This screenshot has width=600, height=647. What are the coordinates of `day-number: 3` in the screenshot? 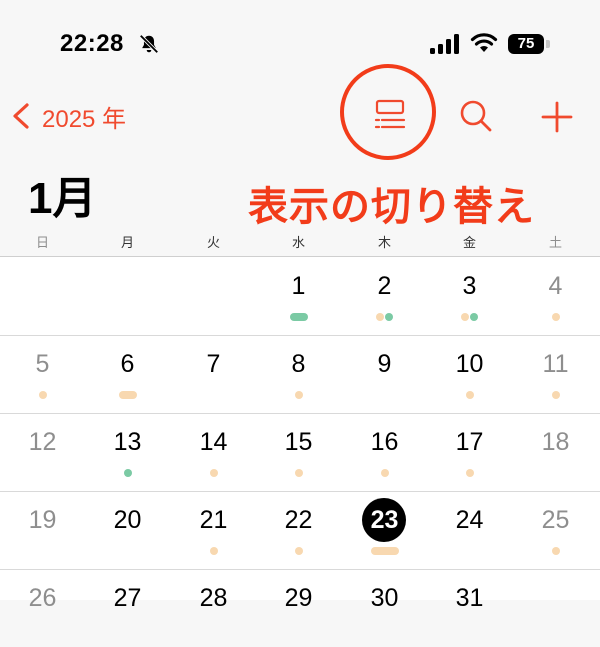 It's located at (469, 286).